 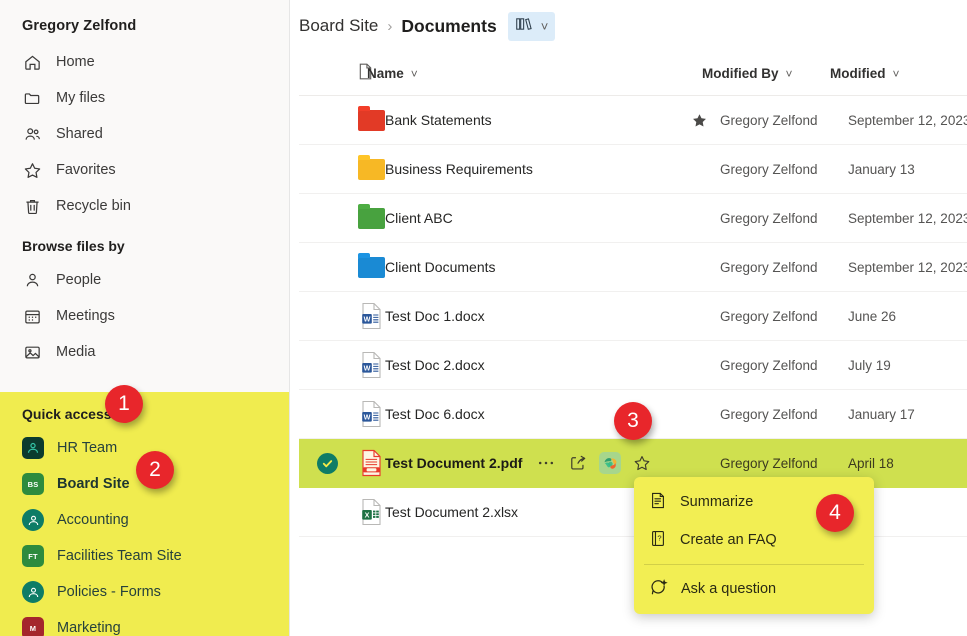 I want to click on file-name: Test Document 2.pdf, so click(x=454, y=463).